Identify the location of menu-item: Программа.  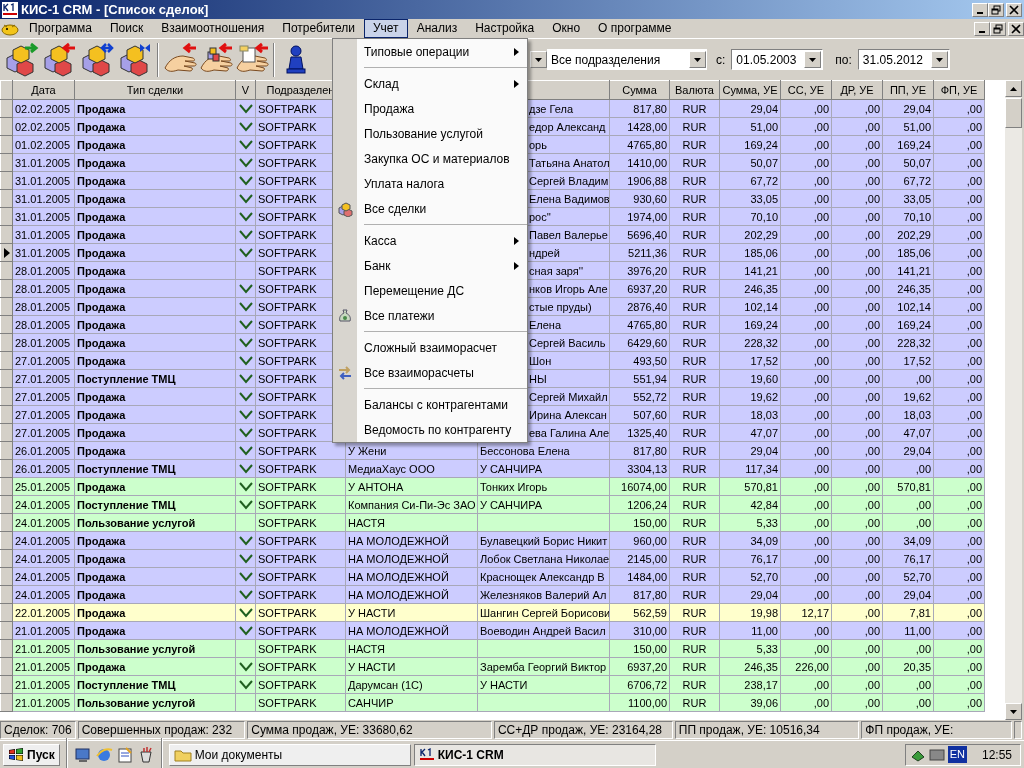
(60, 28).